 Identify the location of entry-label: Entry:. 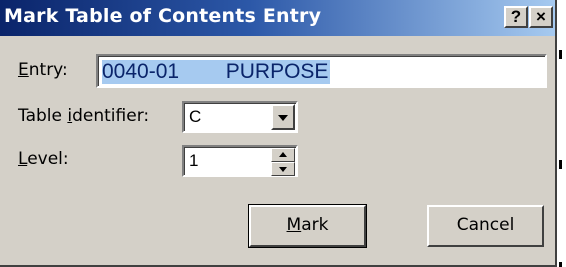
(43, 70).